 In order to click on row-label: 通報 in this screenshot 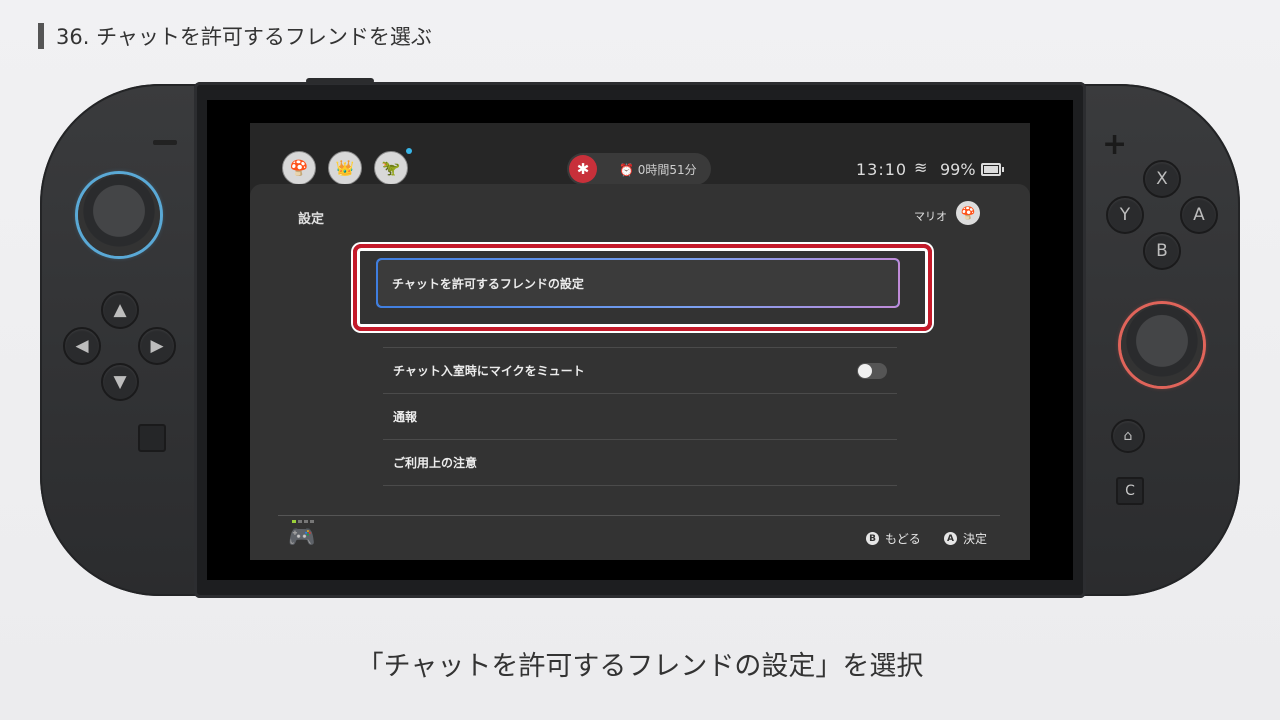, I will do `click(405, 417)`.